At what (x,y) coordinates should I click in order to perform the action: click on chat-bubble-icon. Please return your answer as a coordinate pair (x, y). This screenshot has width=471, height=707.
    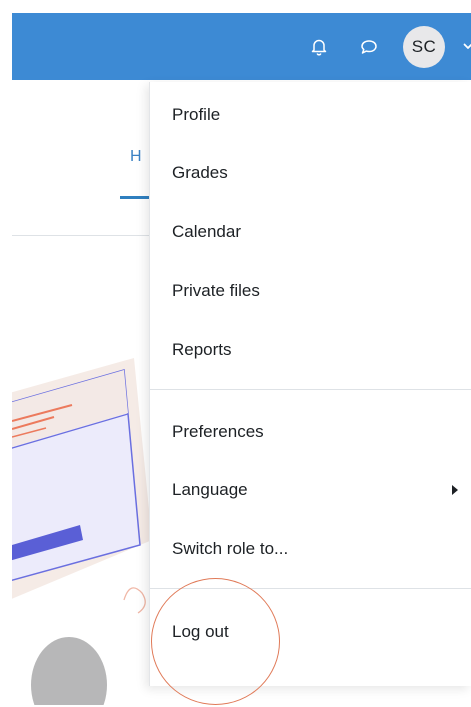
    Looking at the image, I should click on (369, 47).